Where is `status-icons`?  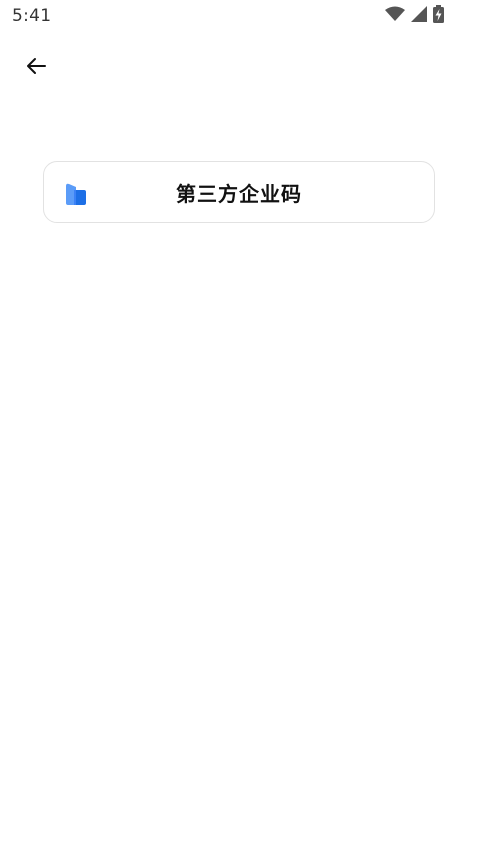
status-icons is located at coordinates (414, 16).